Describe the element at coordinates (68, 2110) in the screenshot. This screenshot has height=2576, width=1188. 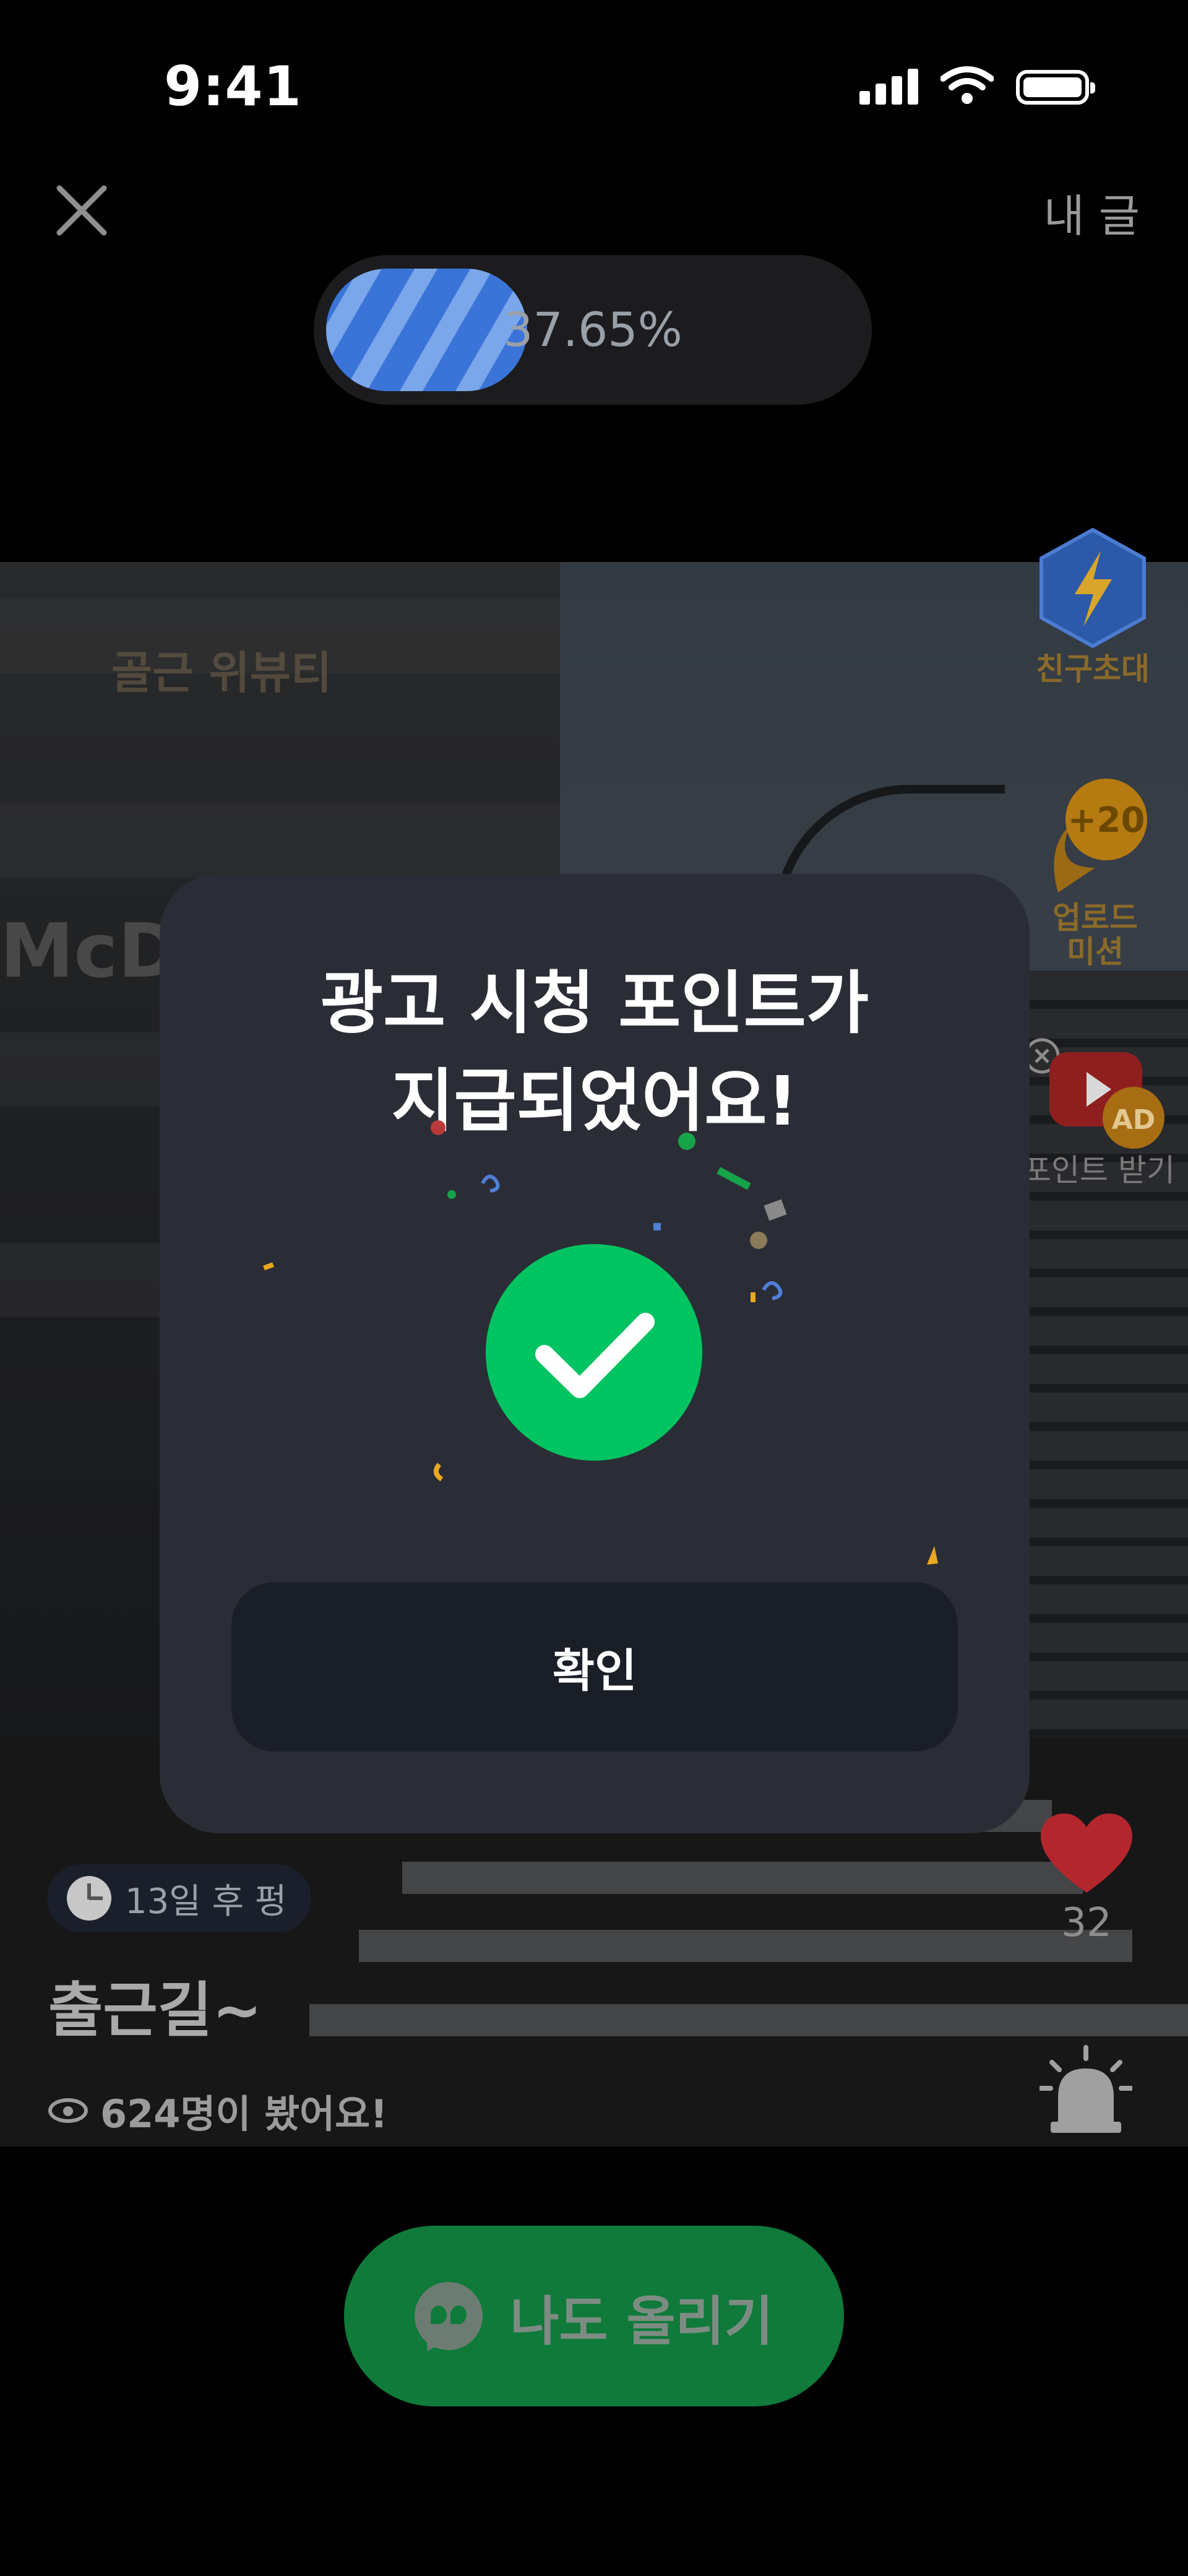
I see `eye-icon` at that location.